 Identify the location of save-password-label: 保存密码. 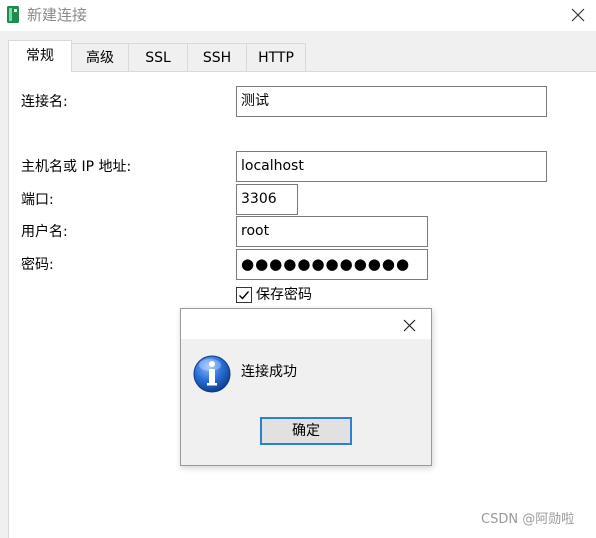
(284, 295).